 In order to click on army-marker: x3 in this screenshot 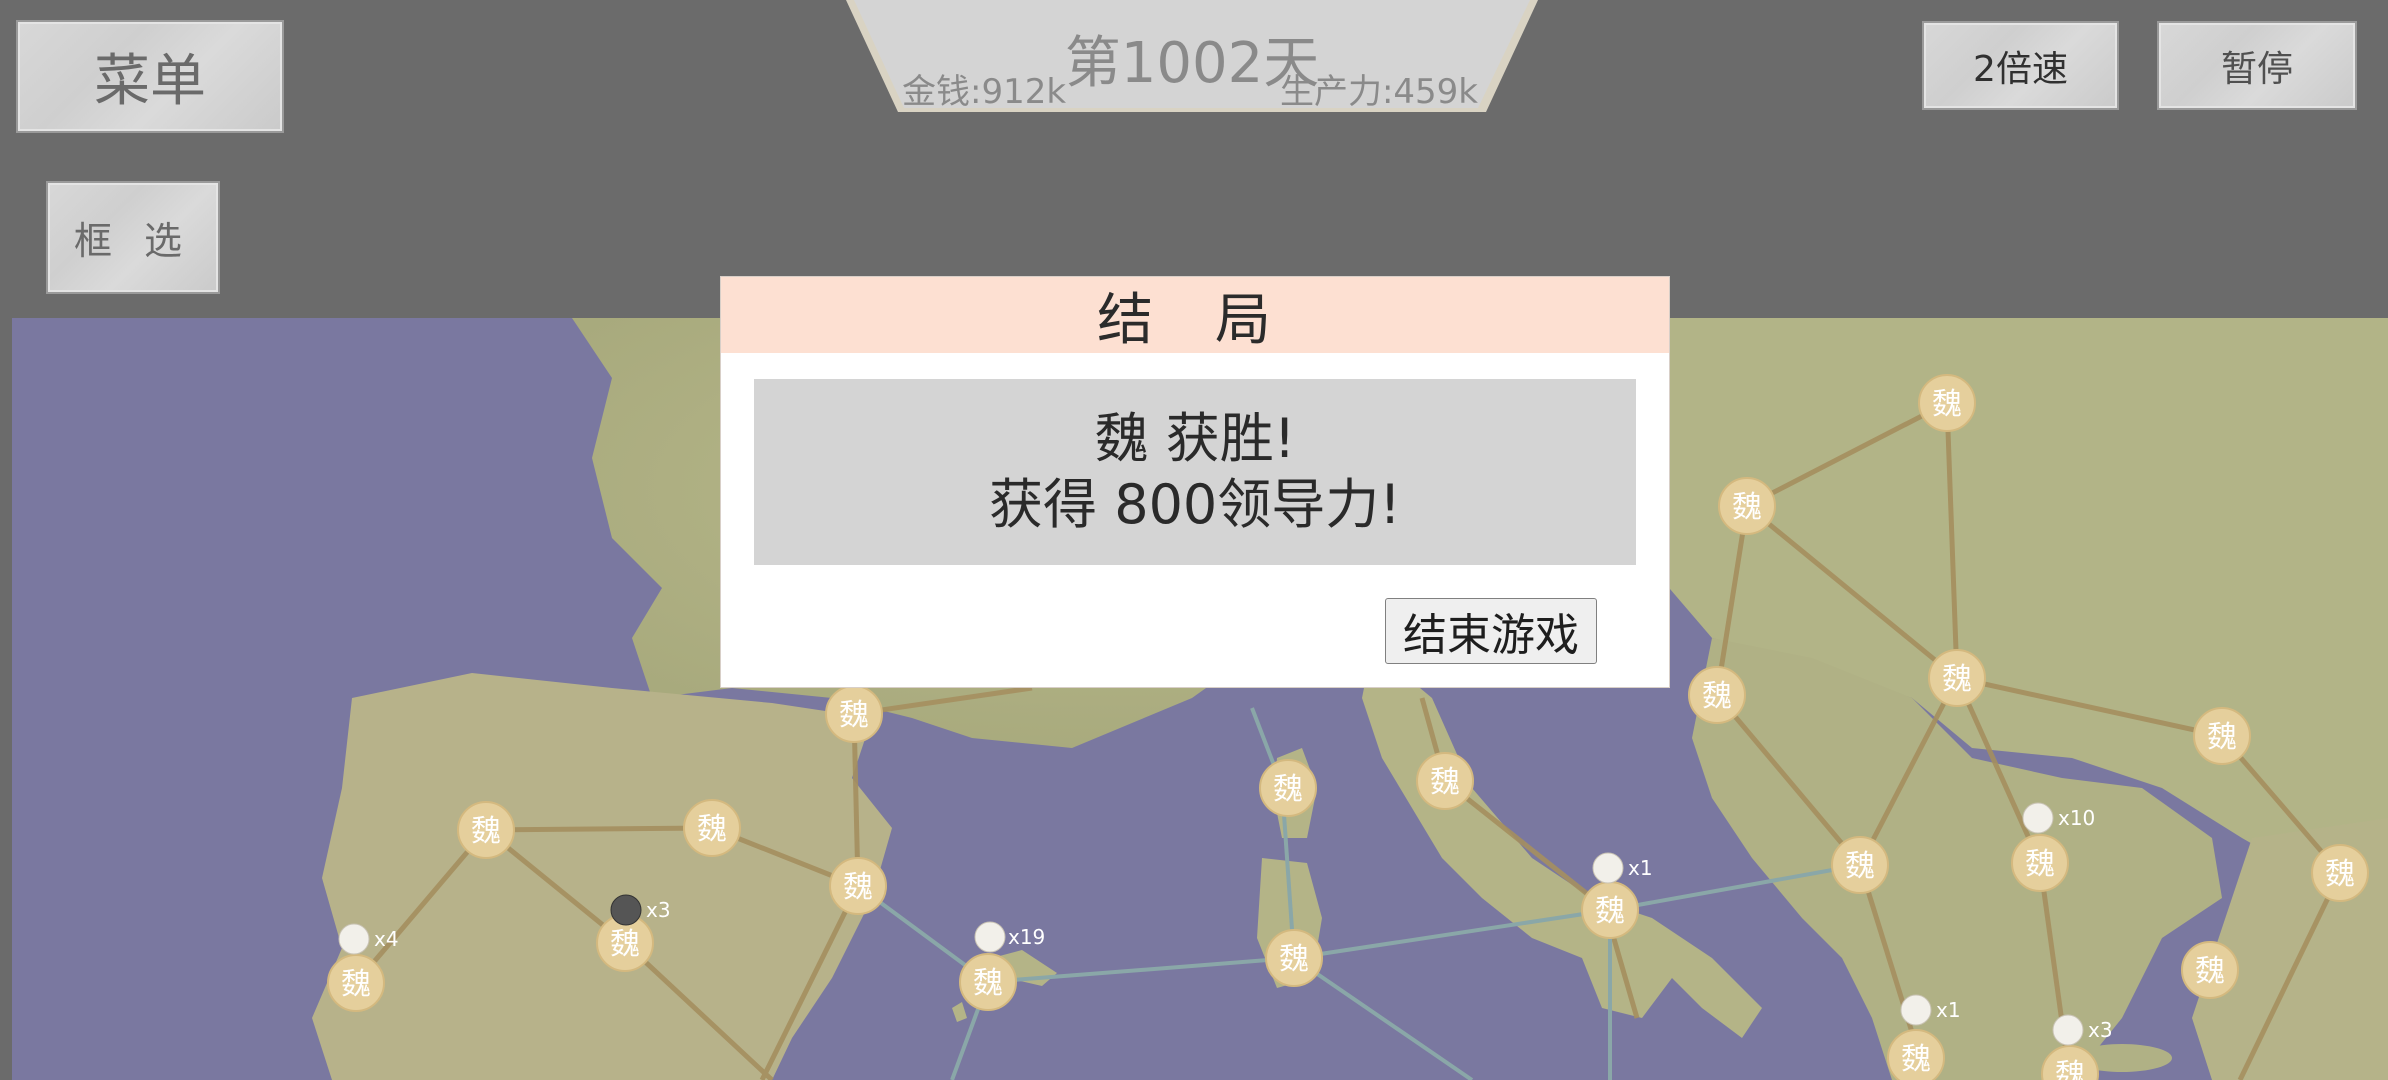, I will do `click(2082, 1030)`.